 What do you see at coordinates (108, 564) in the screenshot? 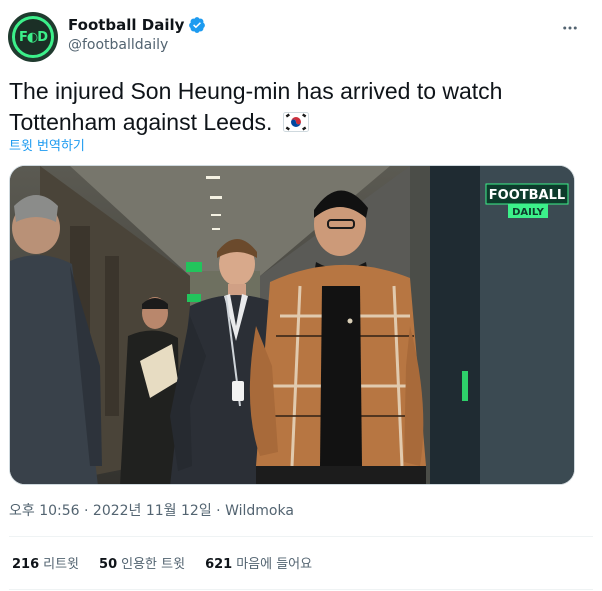
I see `quotes-count: 50` at bounding box center [108, 564].